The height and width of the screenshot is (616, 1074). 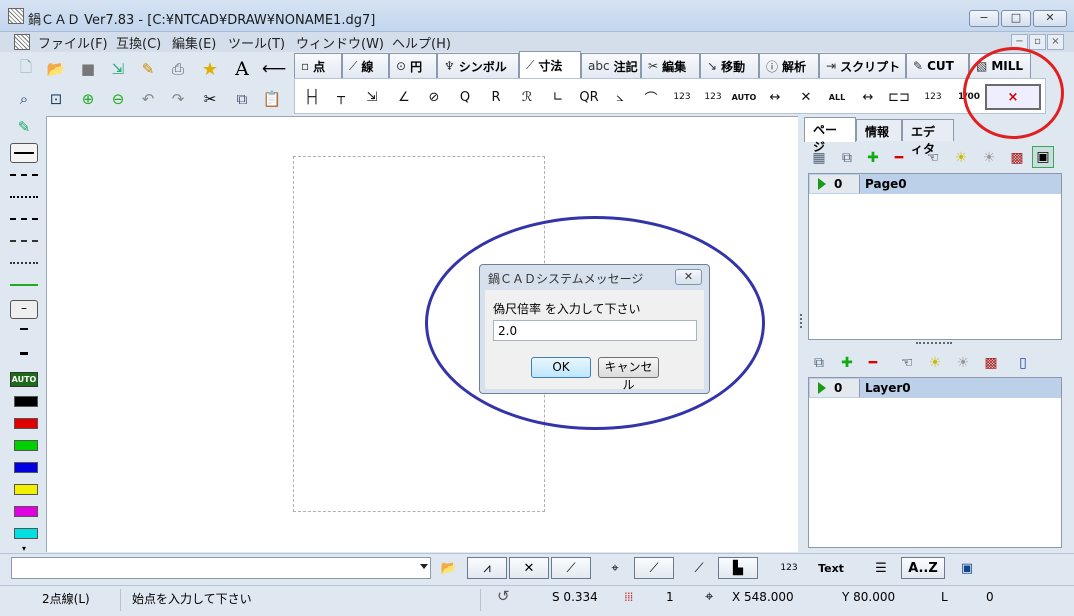 What do you see at coordinates (318, 65) in the screenshot?
I see `tab-point: ▫ 点` at bounding box center [318, 65].